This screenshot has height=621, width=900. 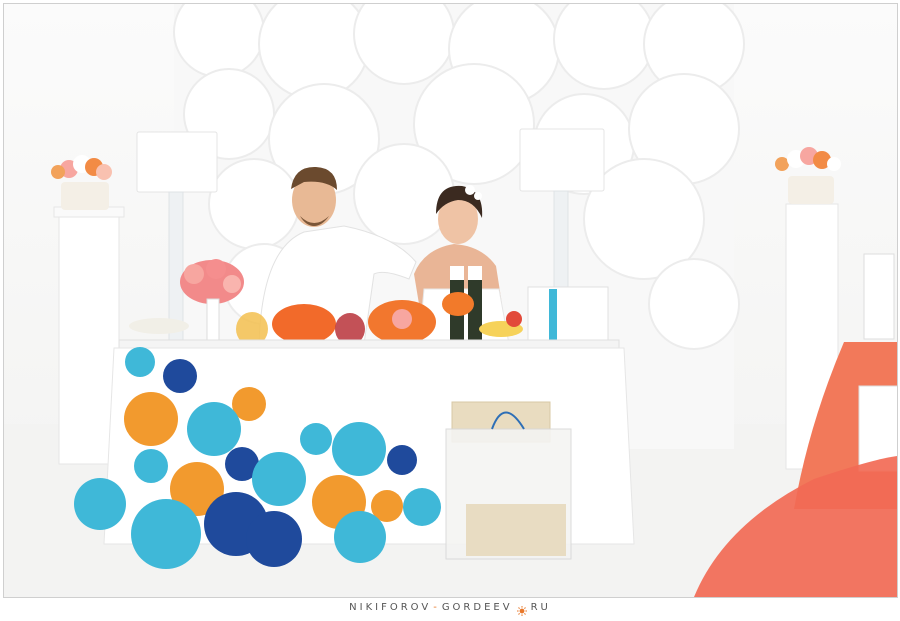 I want to click on watermark-dash: -, so click(x=436, y=607).